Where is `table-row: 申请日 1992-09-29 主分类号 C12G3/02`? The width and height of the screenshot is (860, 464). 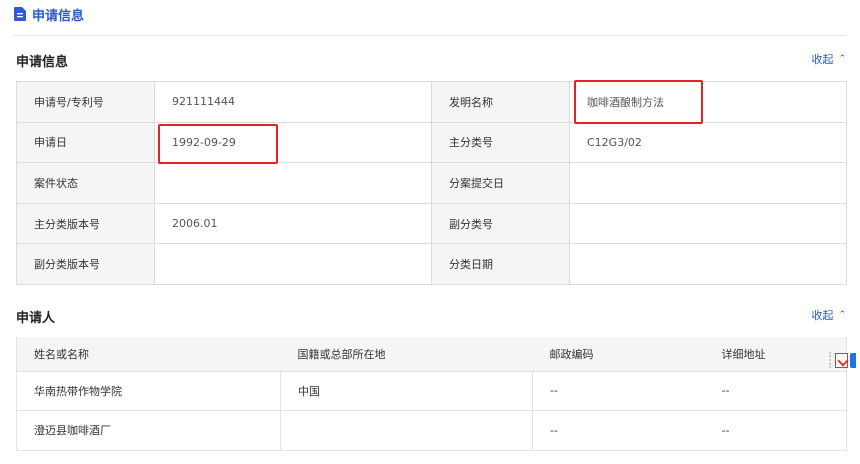 table-row: 申请日 1992-09-29 主分类号 C12G3/02 is located at coordinates (431, 142).